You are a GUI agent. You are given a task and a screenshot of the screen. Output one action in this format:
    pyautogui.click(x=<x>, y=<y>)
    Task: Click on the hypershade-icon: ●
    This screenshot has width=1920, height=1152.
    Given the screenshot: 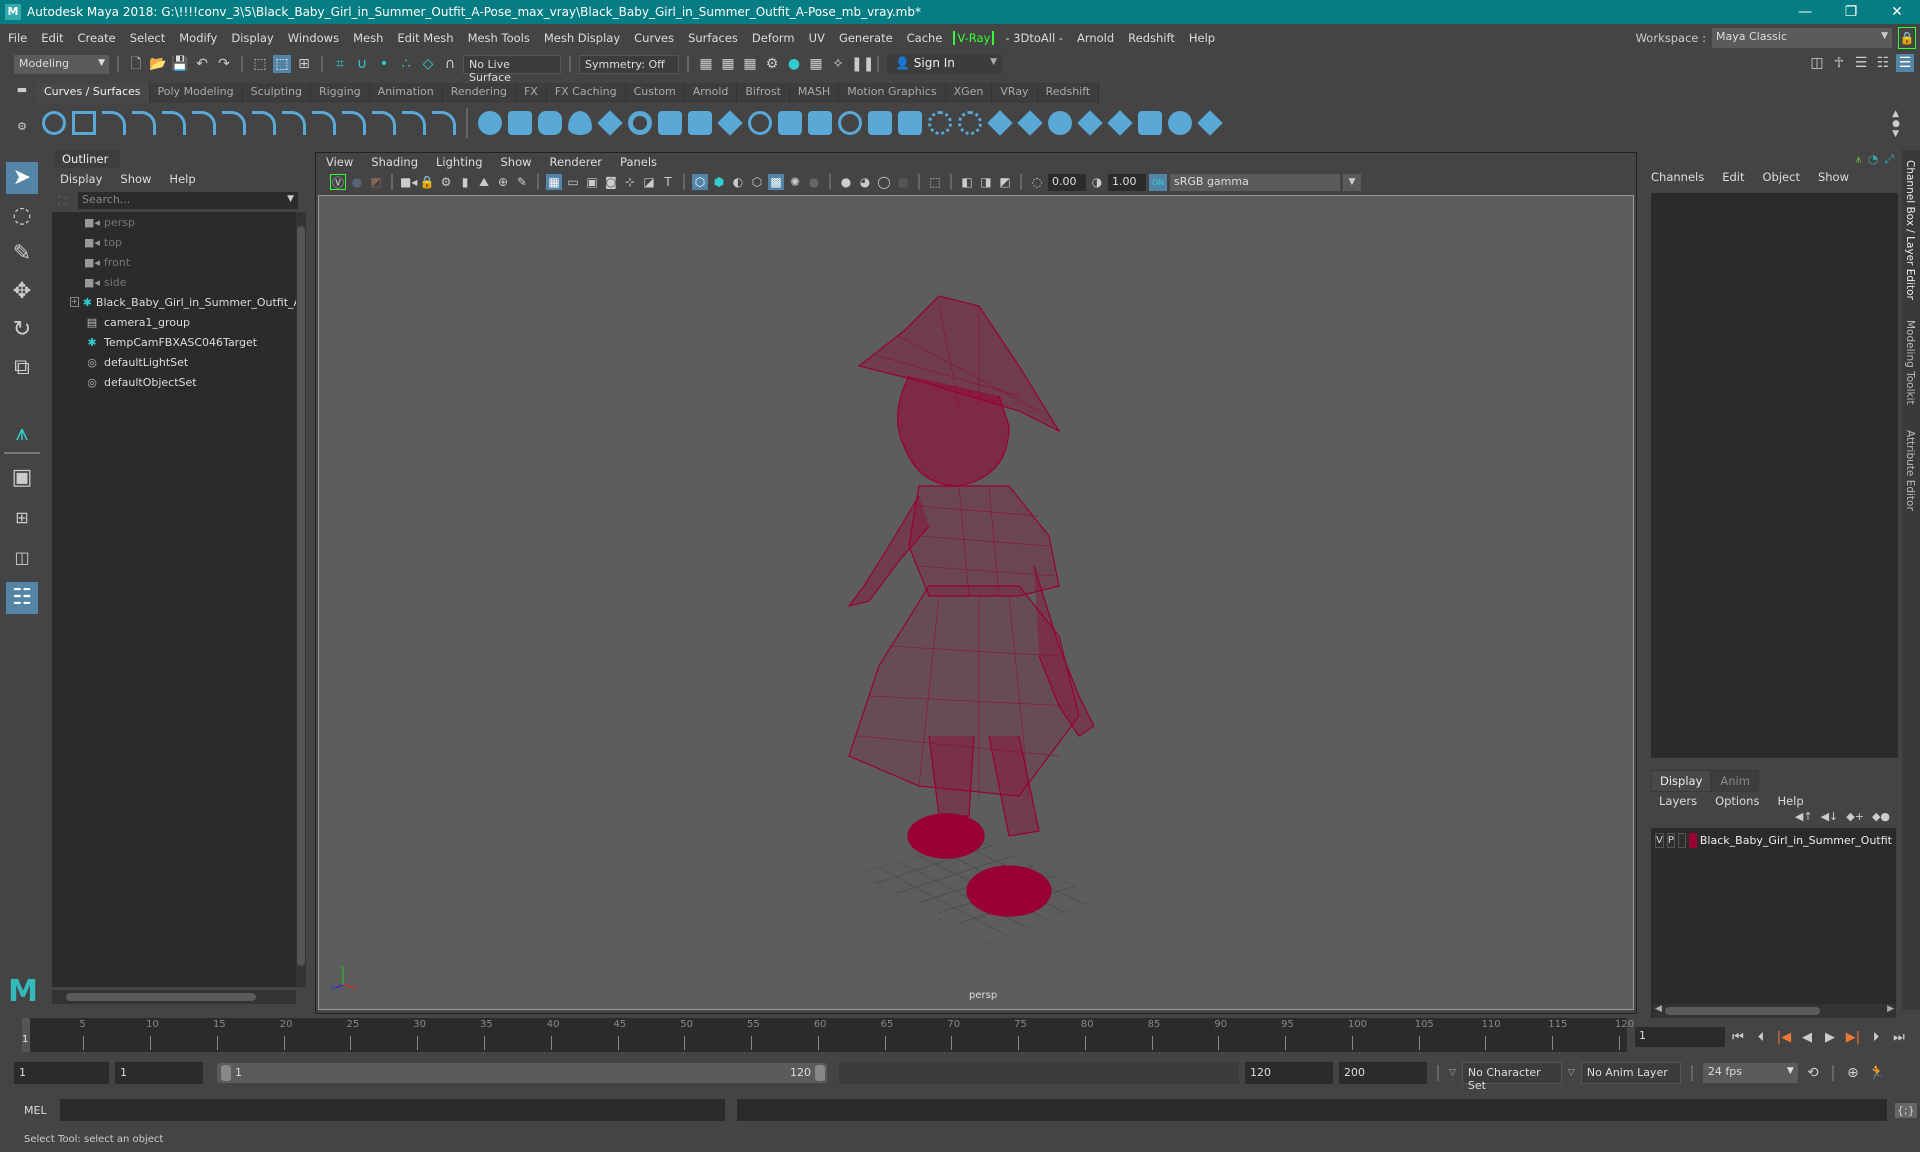 What is the action you would take?
    pyautogui.click(x=794, y=64)
    